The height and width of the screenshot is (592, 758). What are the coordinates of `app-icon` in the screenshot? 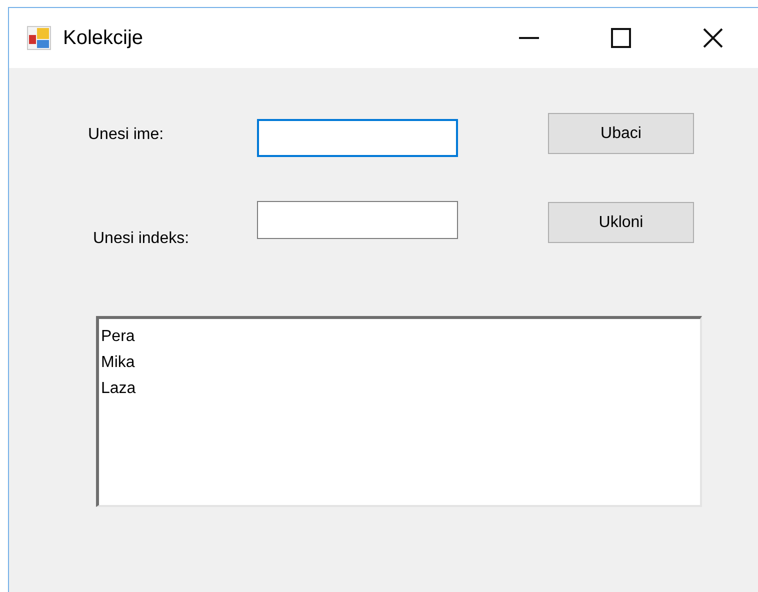 It's located at (39, 38).